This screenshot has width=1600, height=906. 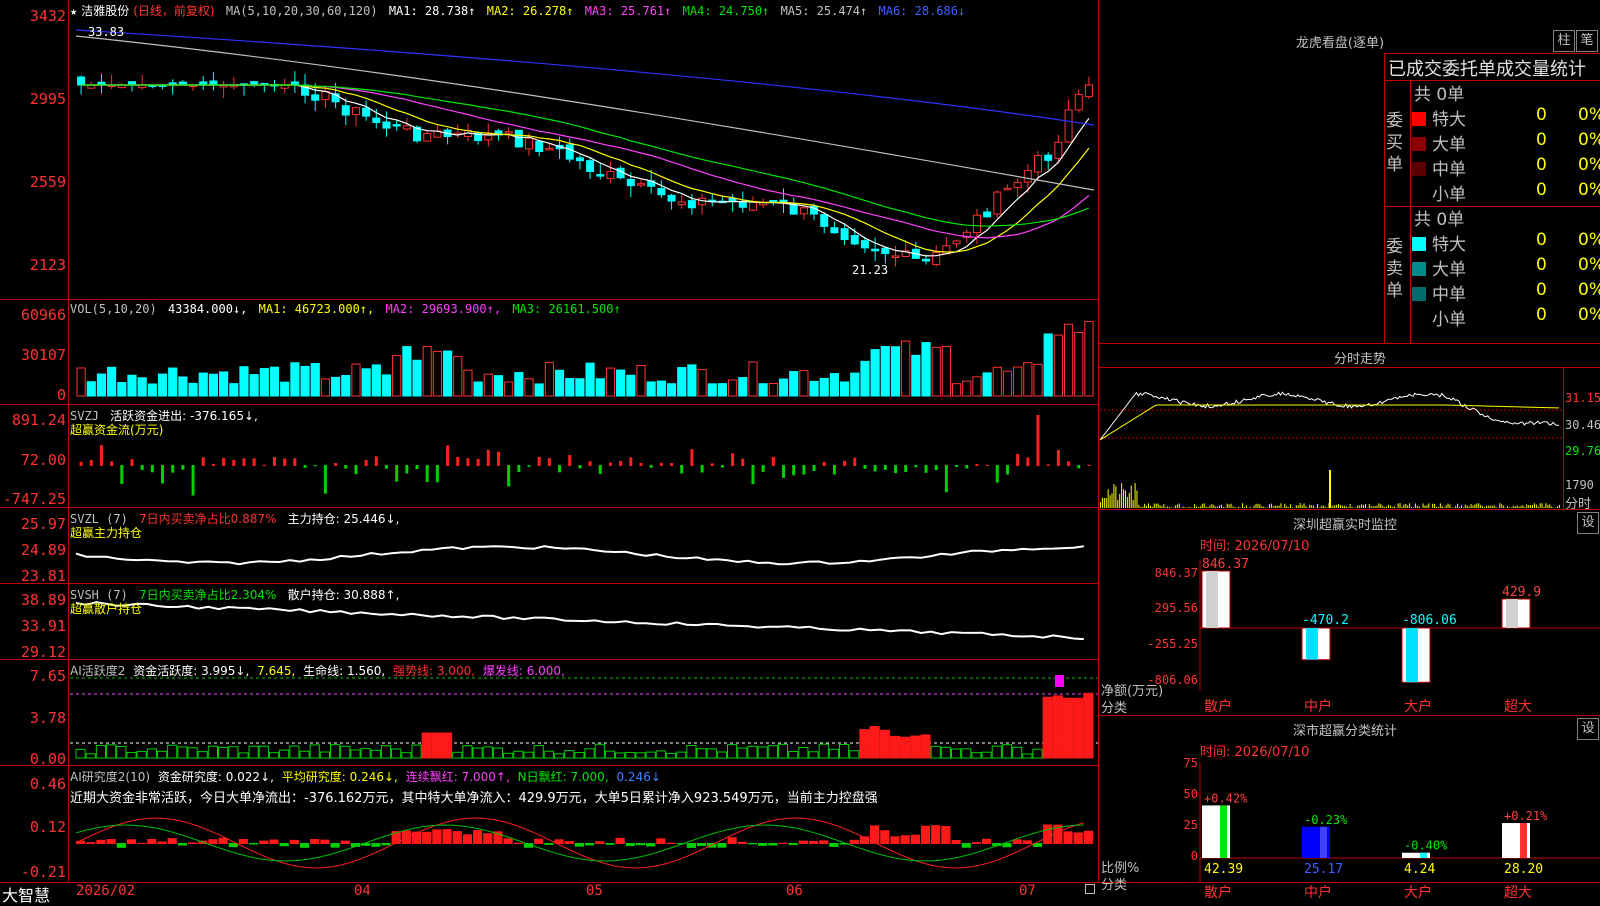 I want to click on monitor-bar-stripe, so click(x=1212, y=599).